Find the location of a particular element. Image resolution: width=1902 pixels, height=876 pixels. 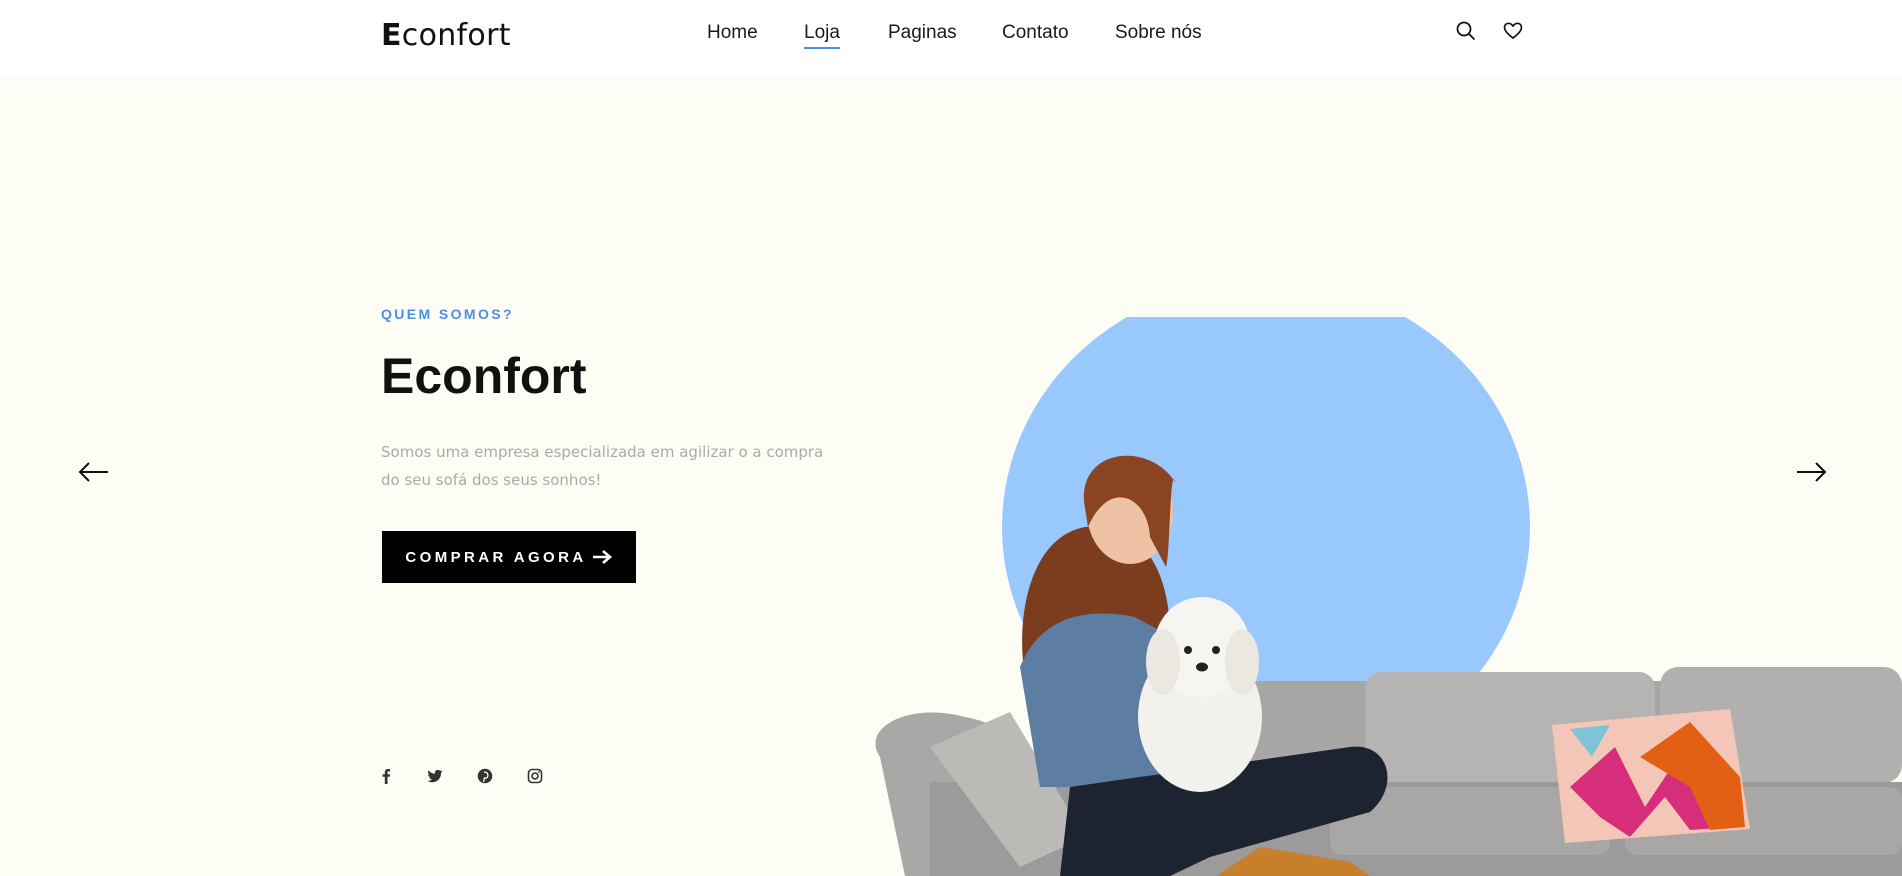

facebook-icon is located at coordinates (386, 776).